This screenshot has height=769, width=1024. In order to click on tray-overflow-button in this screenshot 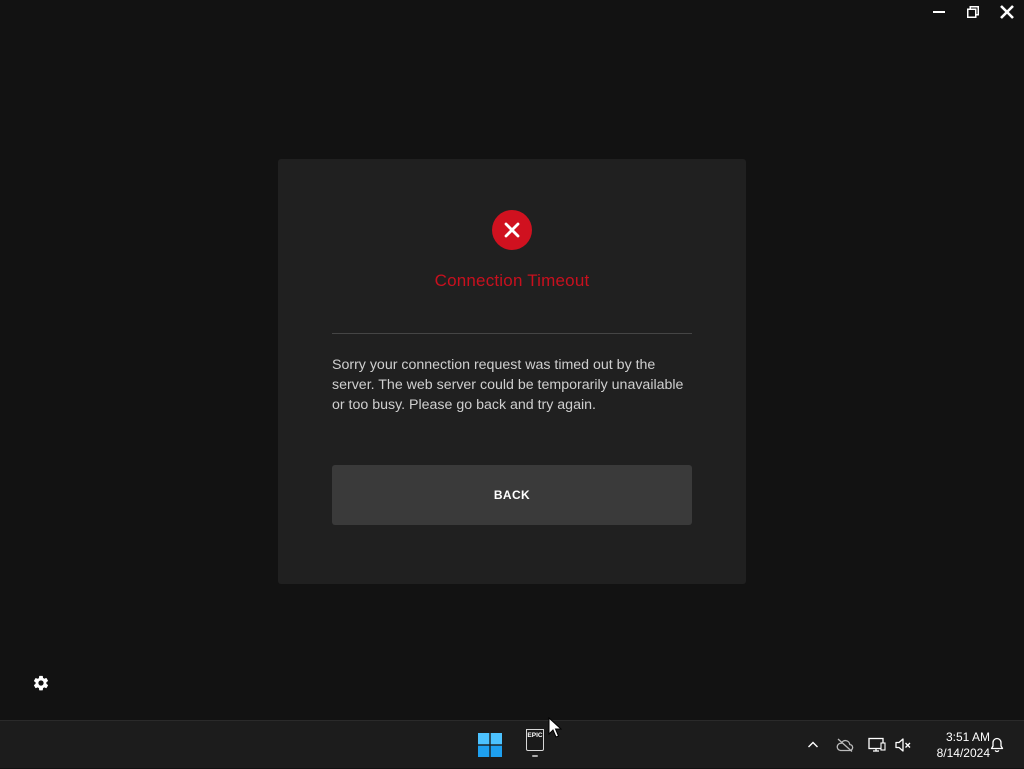, I will do `click(813, 745)`.